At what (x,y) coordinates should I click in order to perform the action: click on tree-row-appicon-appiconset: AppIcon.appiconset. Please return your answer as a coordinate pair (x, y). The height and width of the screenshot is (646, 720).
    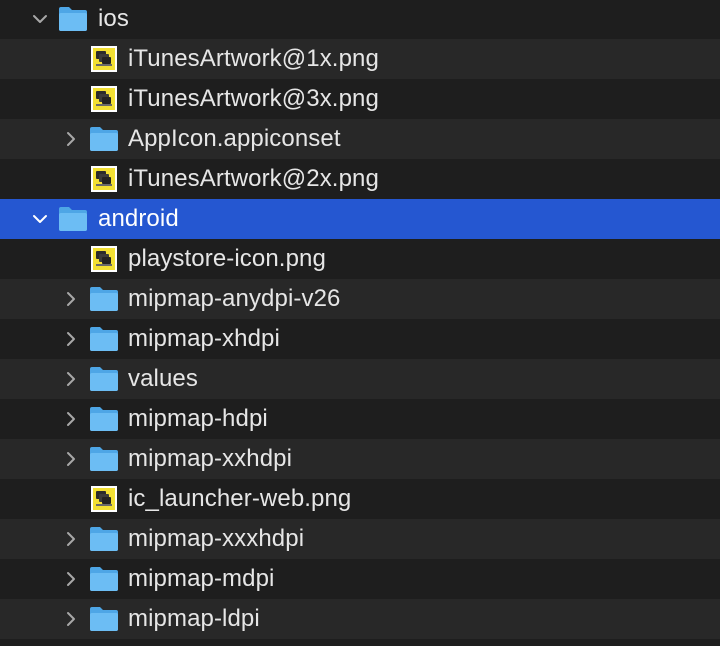
    Looking at the image, I should click on (360, 139).